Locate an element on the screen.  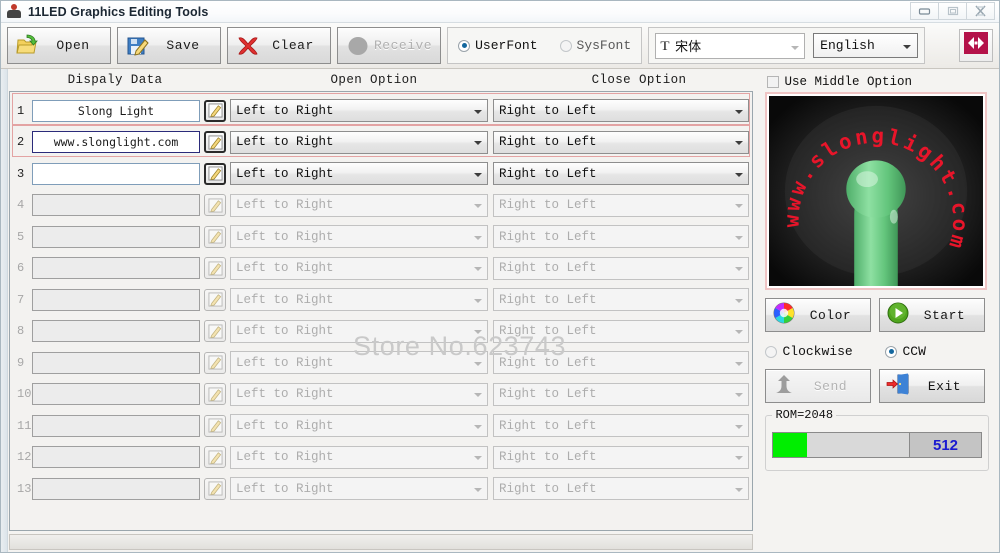
window-controls is located at coordinates (952, 11).